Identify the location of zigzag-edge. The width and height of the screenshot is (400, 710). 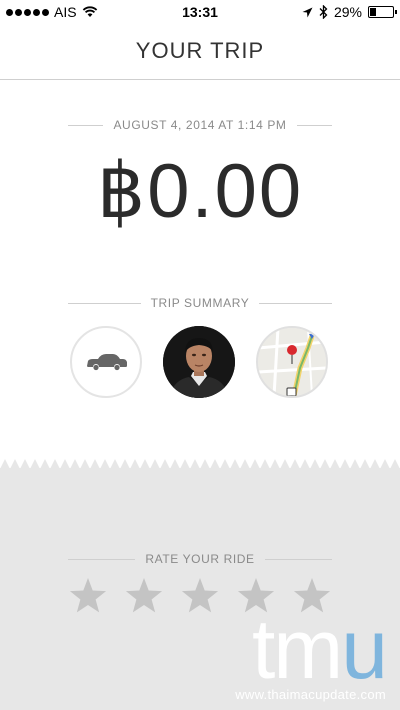
(200, 464).